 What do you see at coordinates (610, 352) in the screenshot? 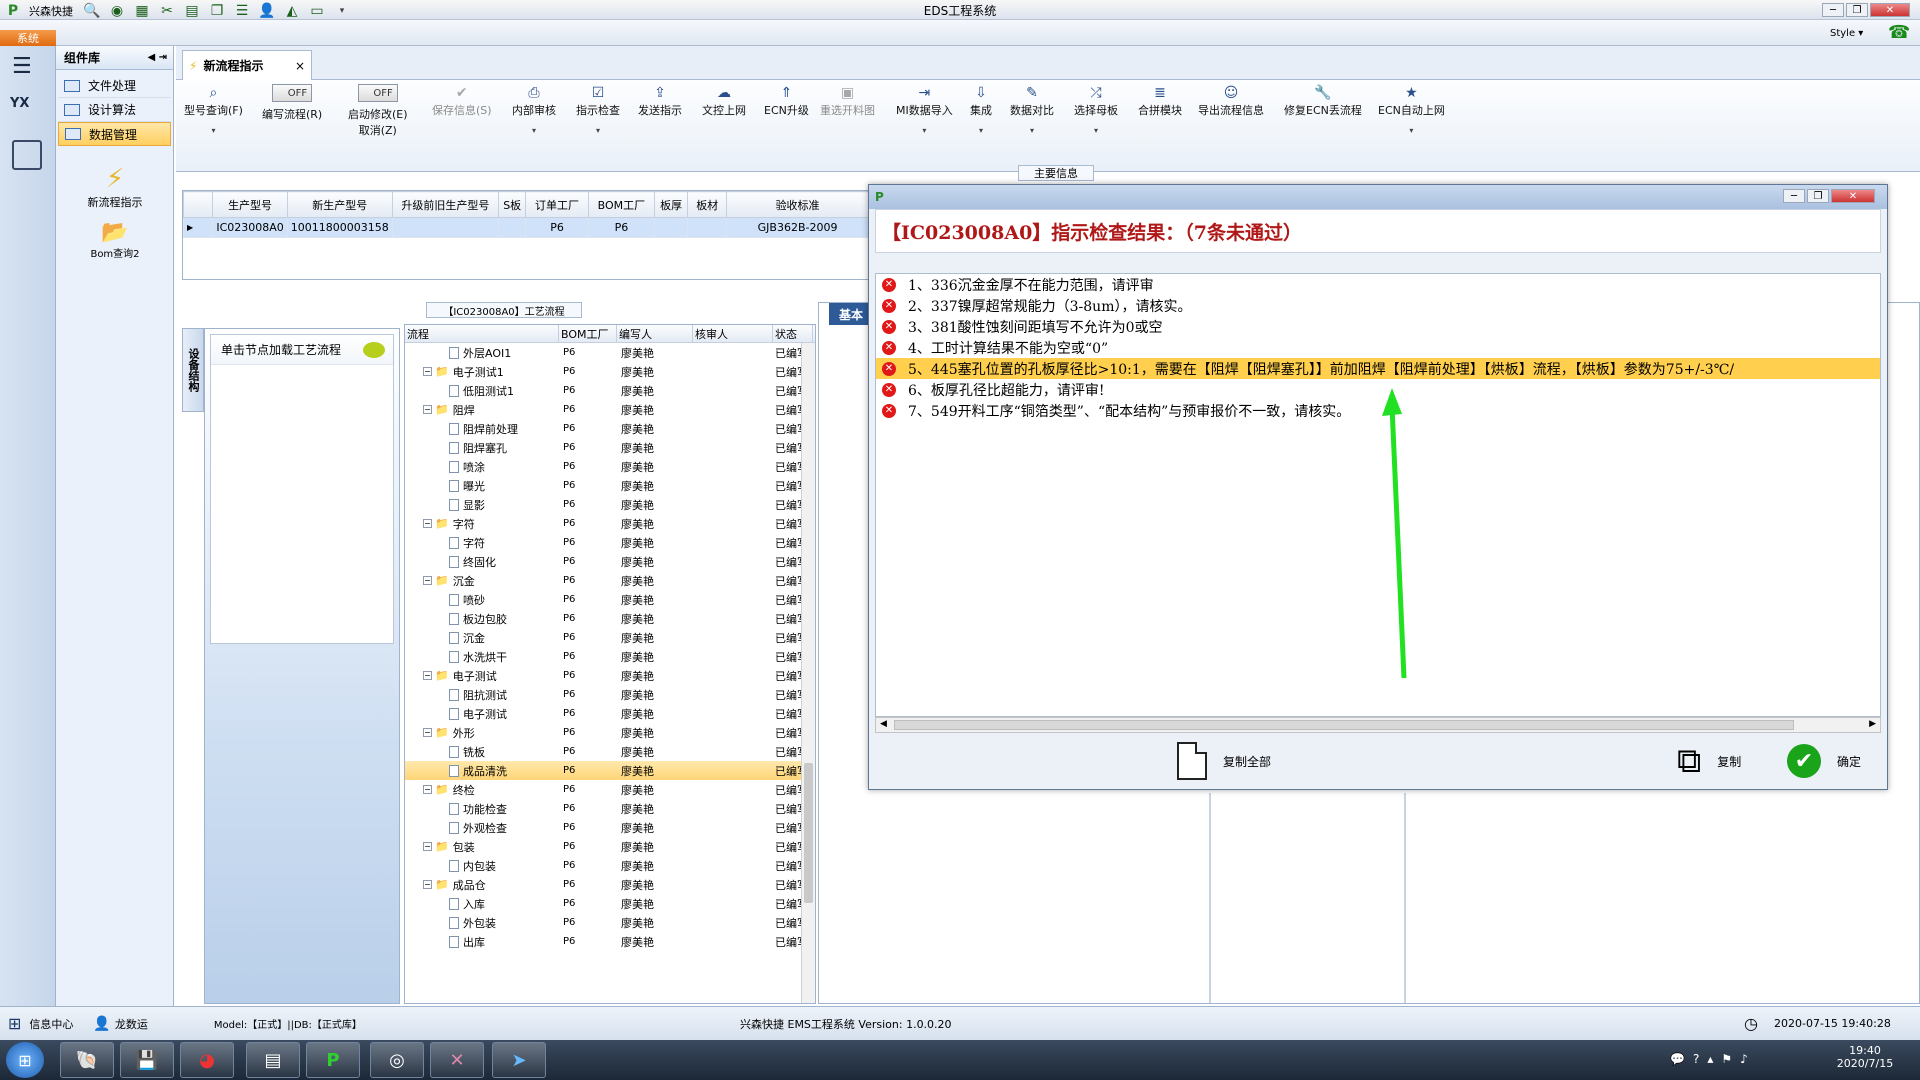
I see `tree-row: 外层AOI1 P6 廖美艳 已编写` at bounding box center [610, 352].